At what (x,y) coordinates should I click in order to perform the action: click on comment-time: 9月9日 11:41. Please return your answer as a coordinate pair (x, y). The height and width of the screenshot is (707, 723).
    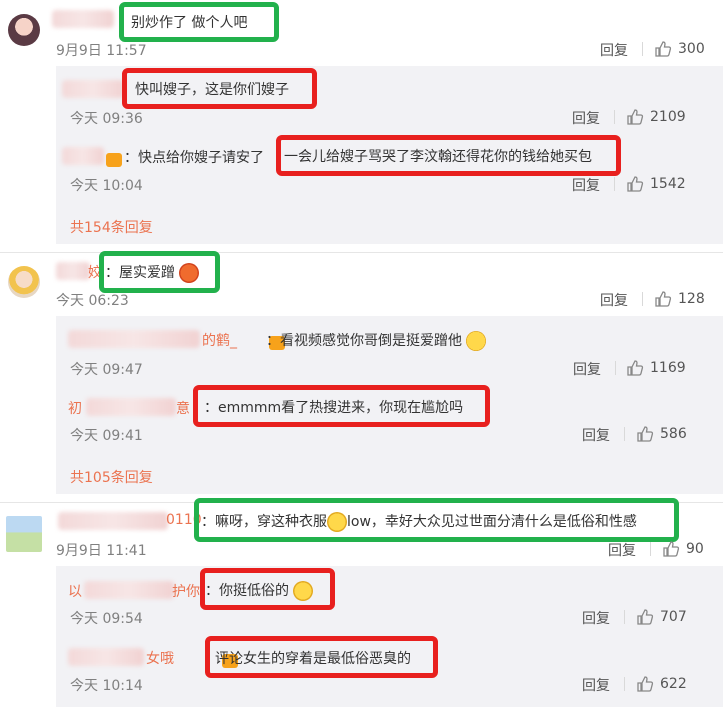
    Looking at the image, I should click on (101, 551).